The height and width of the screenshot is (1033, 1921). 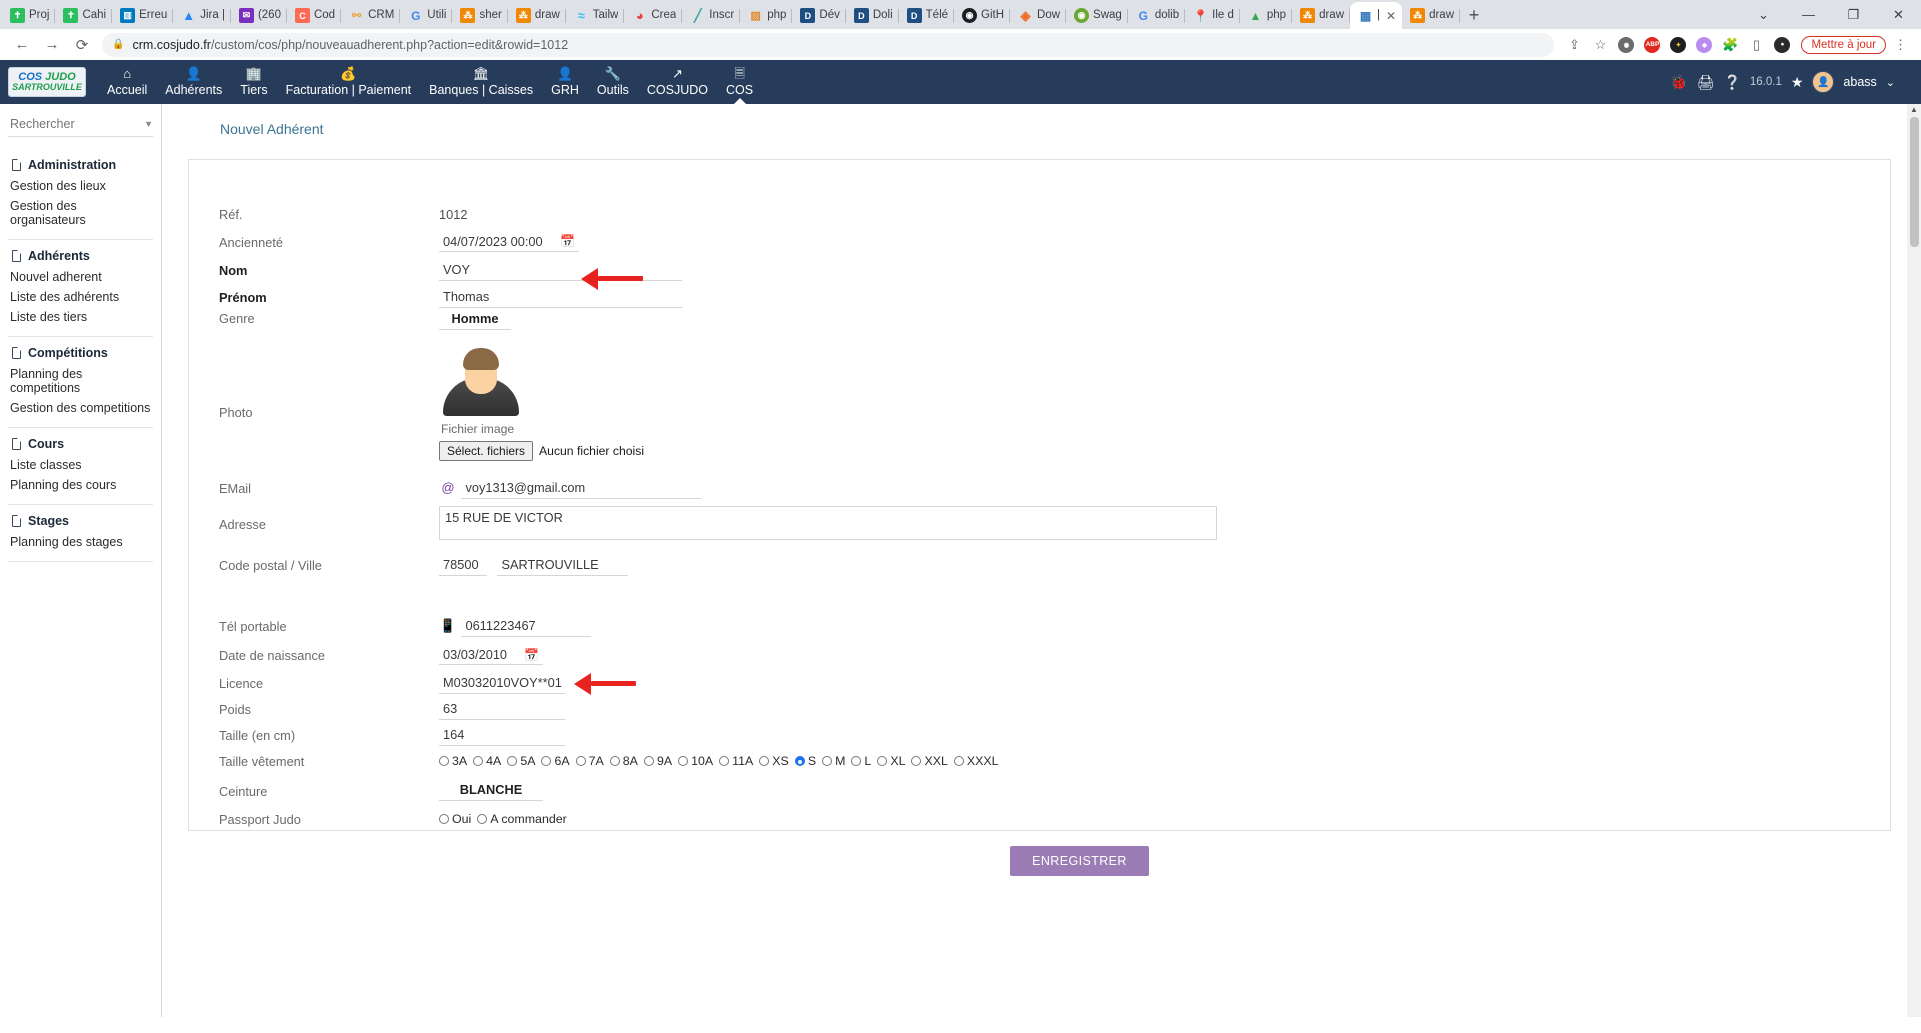 I want to click on browser-tab: ⚯ CRM, so click(x=371, y=15).